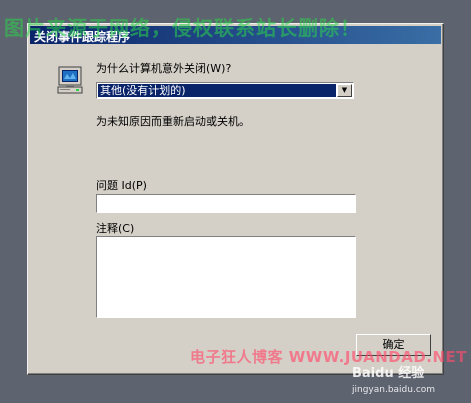 The width and height of the screenshot is (471, 403). What do you see at coordinates (217, 90) in the screenshot?
I see `reason-selected-value: 其他(没有计划的)` at bounding box center [217, 90].